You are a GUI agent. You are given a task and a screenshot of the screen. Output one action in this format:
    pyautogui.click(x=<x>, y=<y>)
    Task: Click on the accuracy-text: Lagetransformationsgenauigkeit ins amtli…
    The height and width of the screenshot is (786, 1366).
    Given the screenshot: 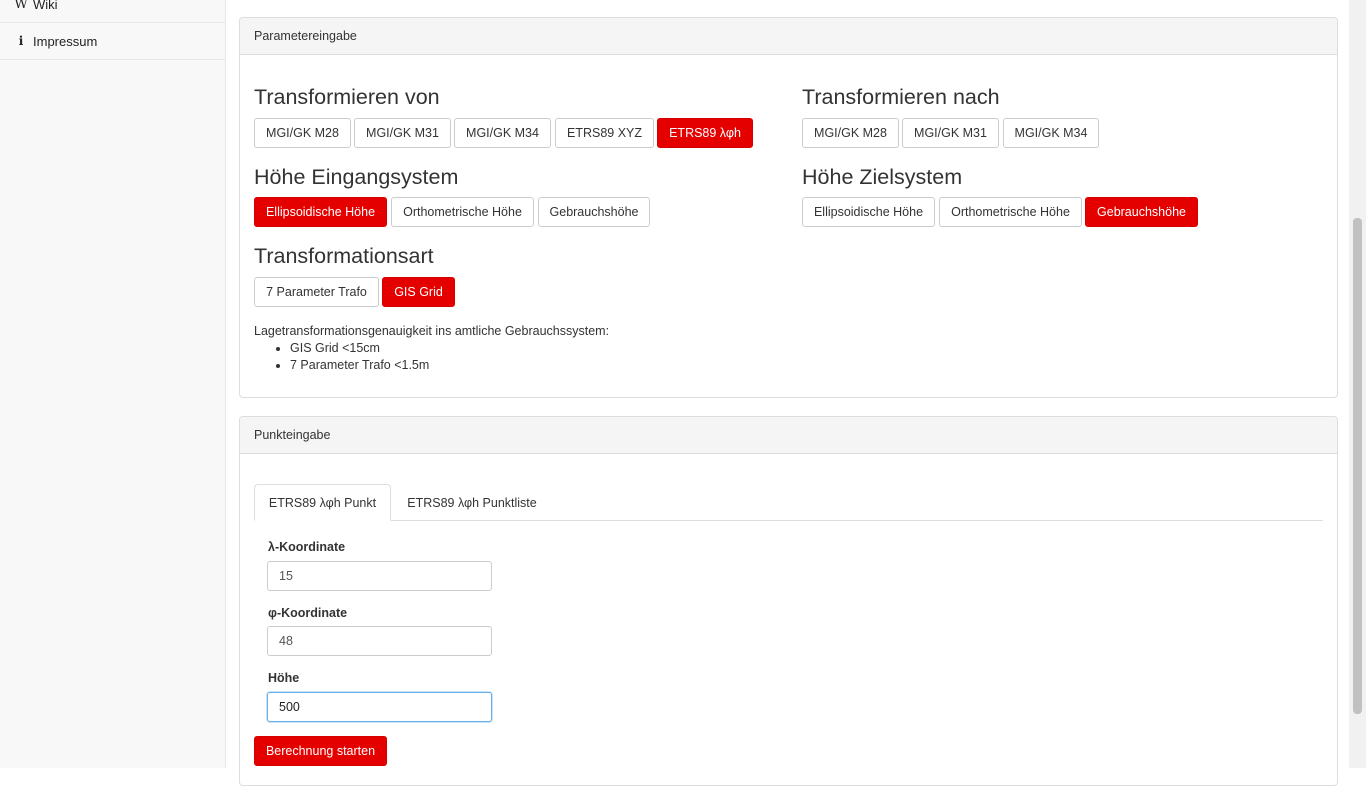 What is the action you would take?
    pyautogui.click(x=432, y=331)
    